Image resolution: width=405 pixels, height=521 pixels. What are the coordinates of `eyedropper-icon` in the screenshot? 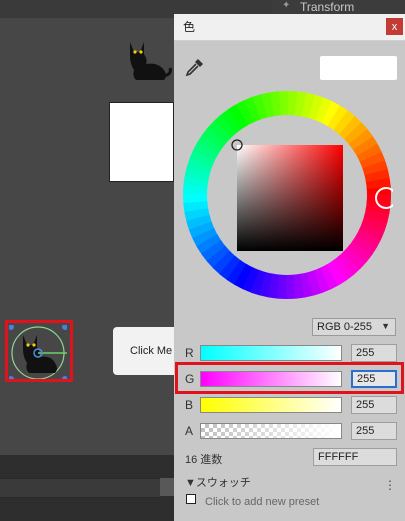 It's located at (195, 67).